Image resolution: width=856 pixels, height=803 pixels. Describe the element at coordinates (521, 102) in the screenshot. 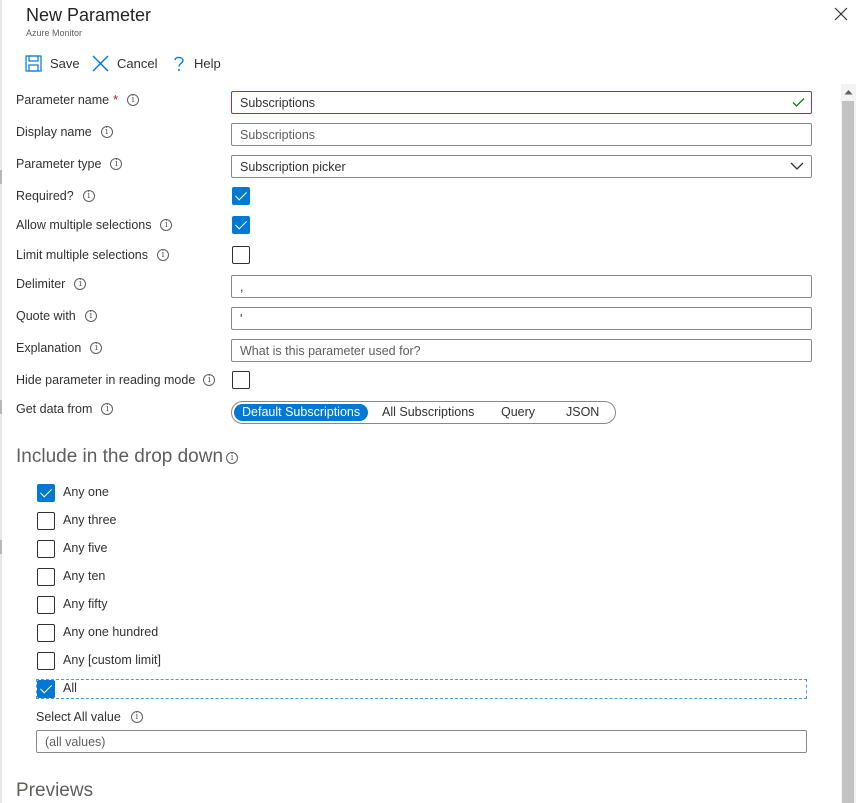

I see `parameter-name-input: Subscriptions` at that location.